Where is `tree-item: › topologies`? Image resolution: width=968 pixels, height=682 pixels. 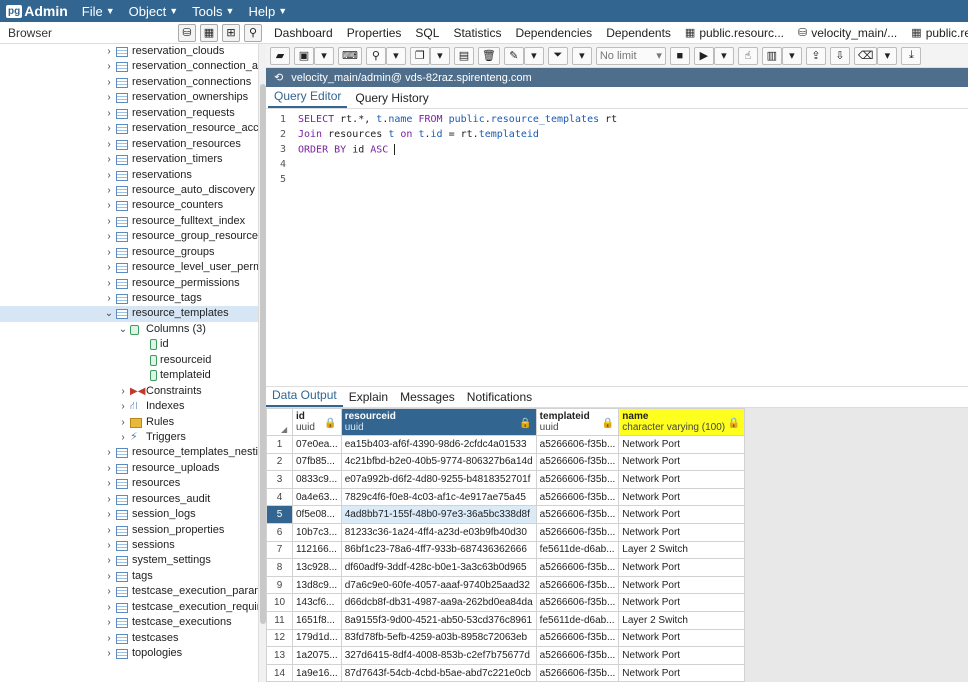
tree-item: › topologies is located at coordinates (129, 653).